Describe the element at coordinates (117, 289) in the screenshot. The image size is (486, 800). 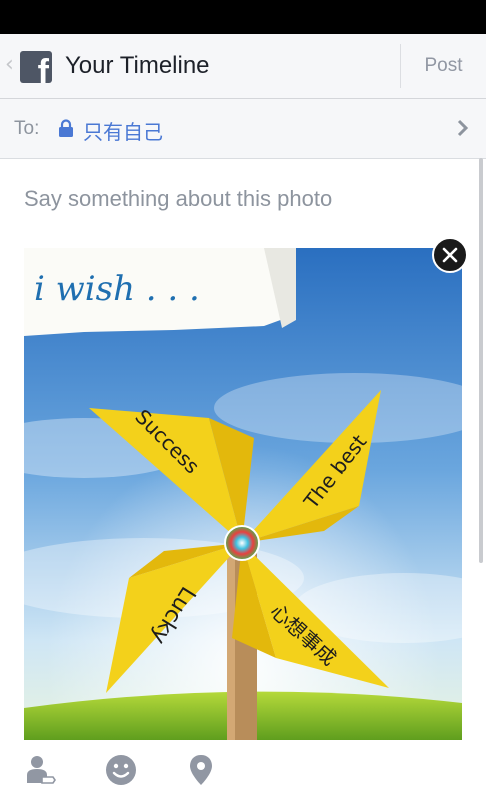
I see `banner-text: i wish . . .` at that location.